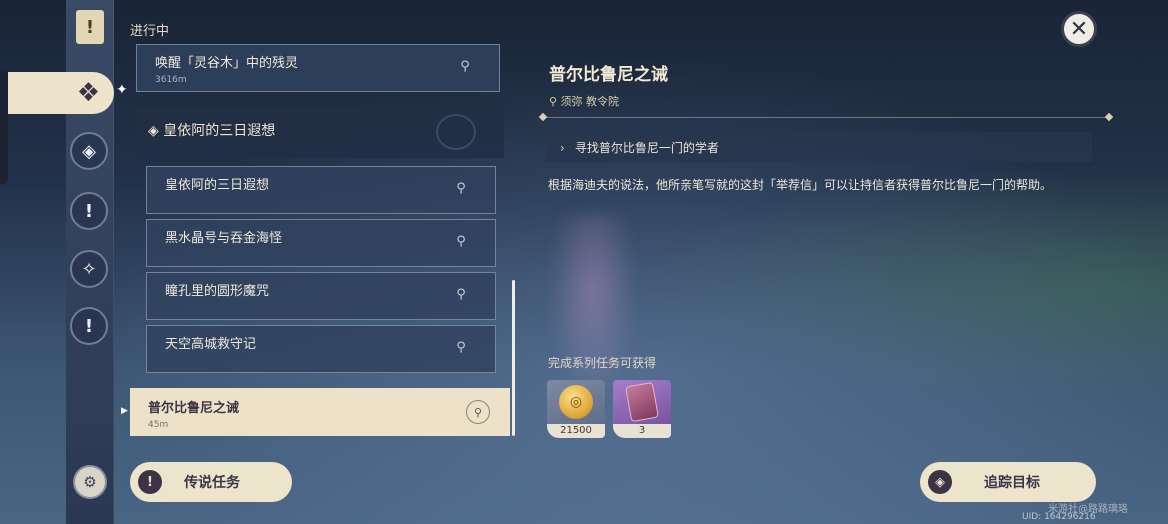 The image size is (1168, 524). I want to click on track-target-button: ◈ 追踪目标, so click(1008, 482).